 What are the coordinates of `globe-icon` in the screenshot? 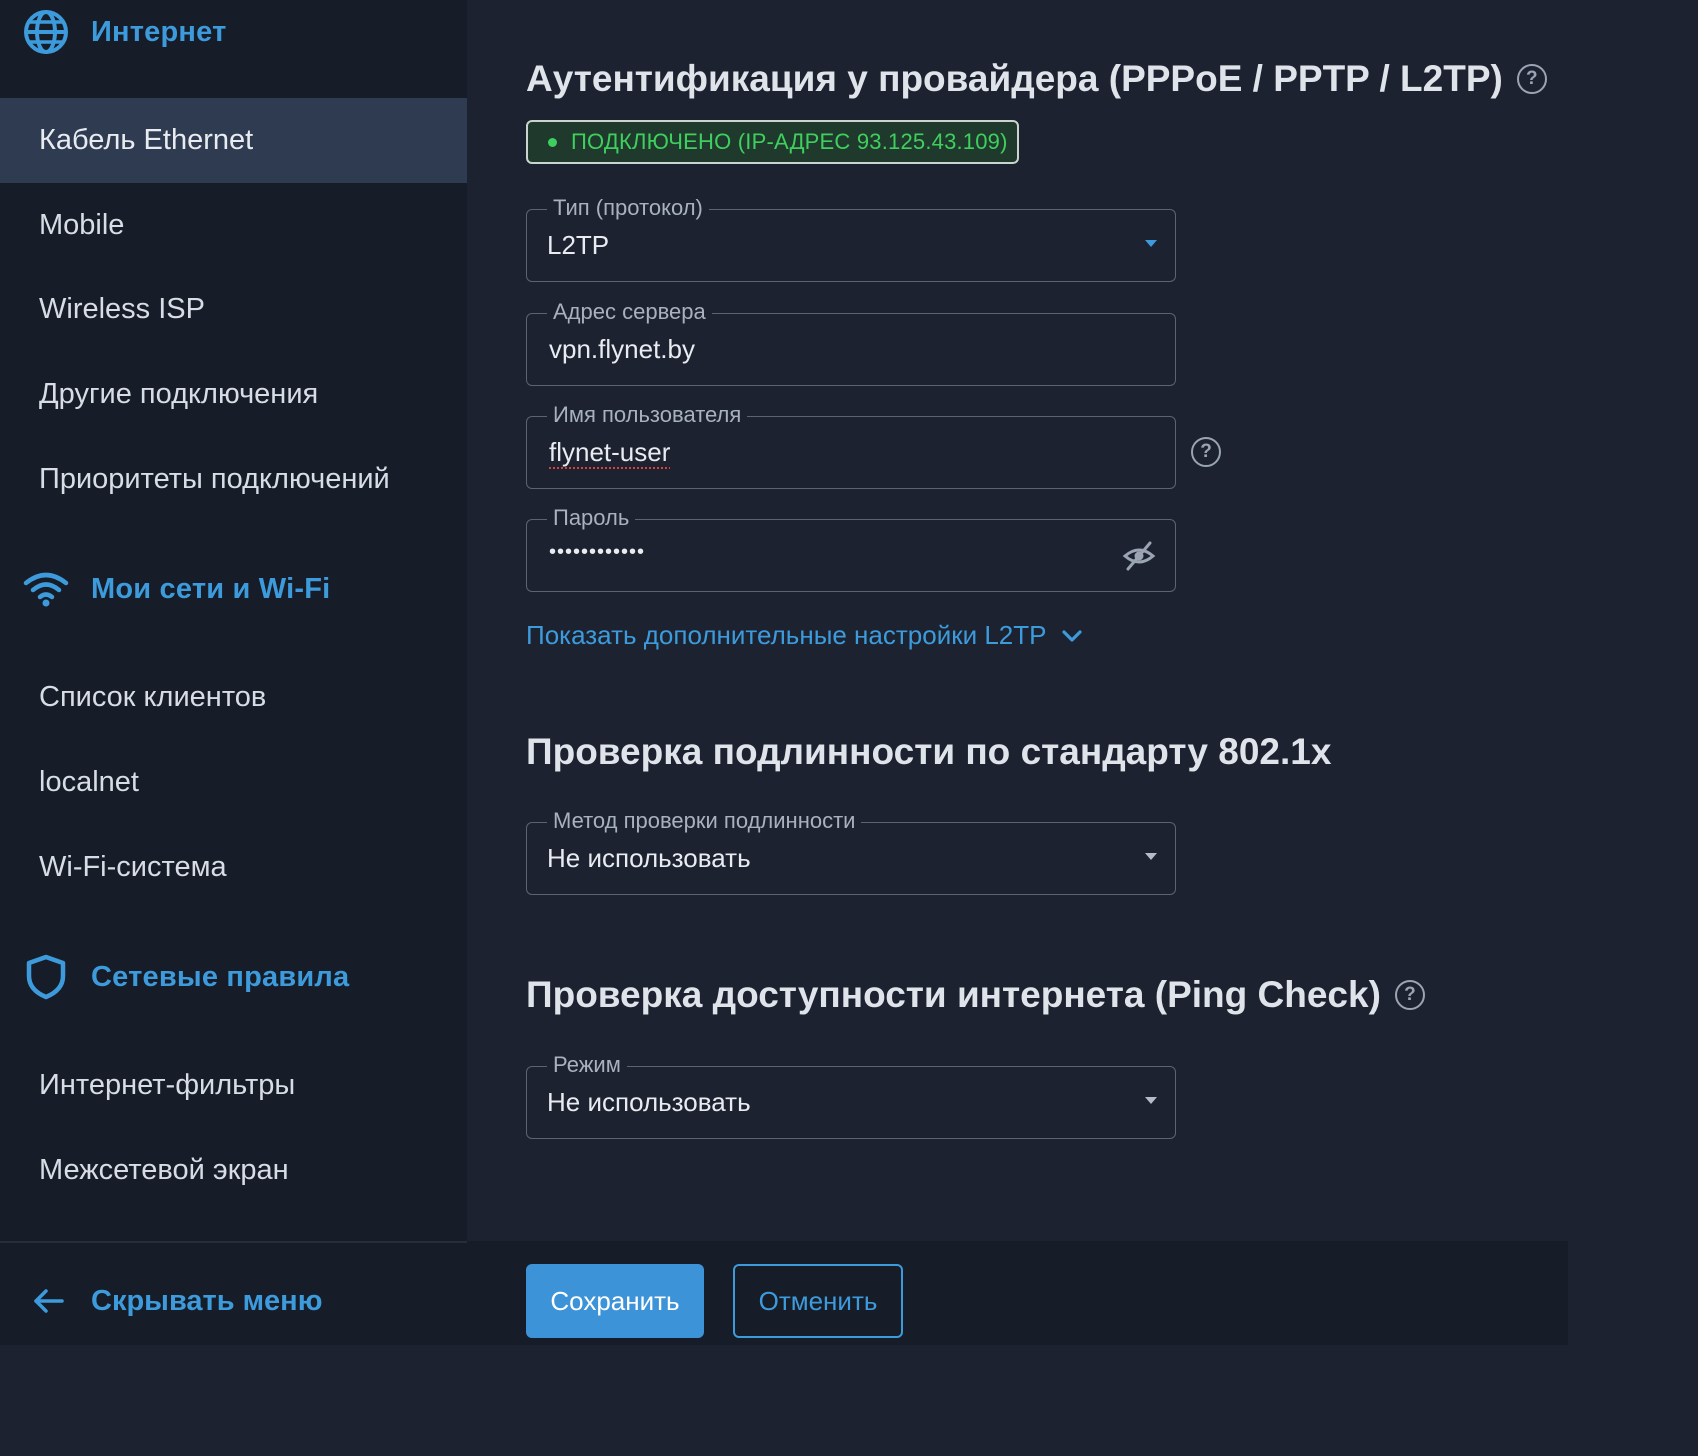 It's located at (46, 32).